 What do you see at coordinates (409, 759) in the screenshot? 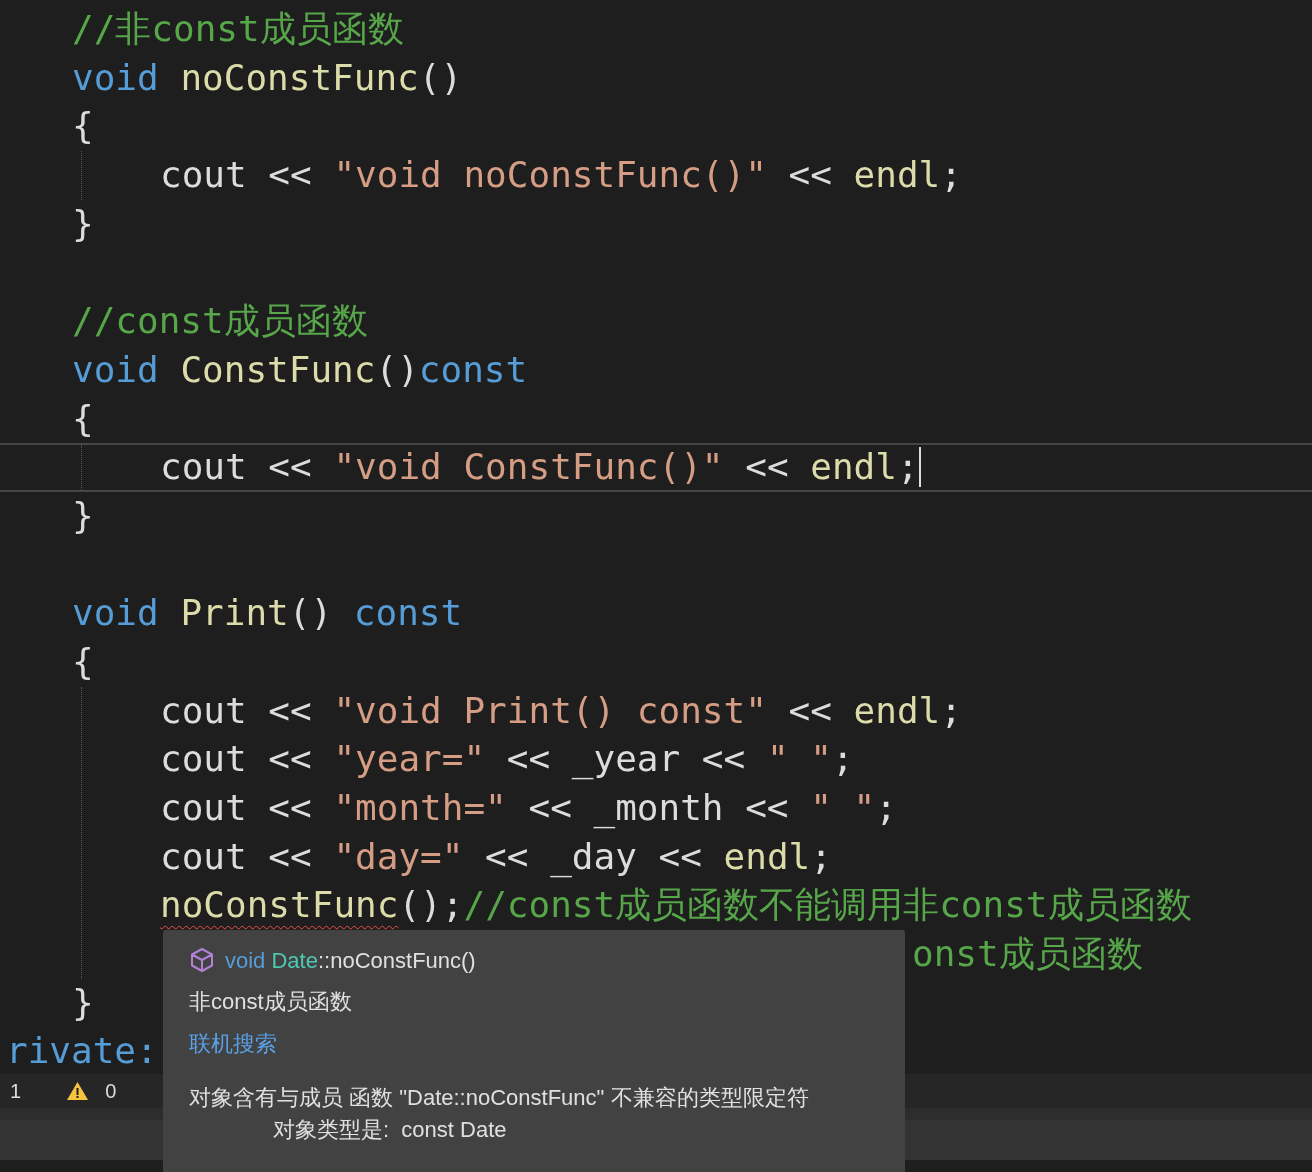
I see `string-literal: "year="` at bounding box center [409, 759].